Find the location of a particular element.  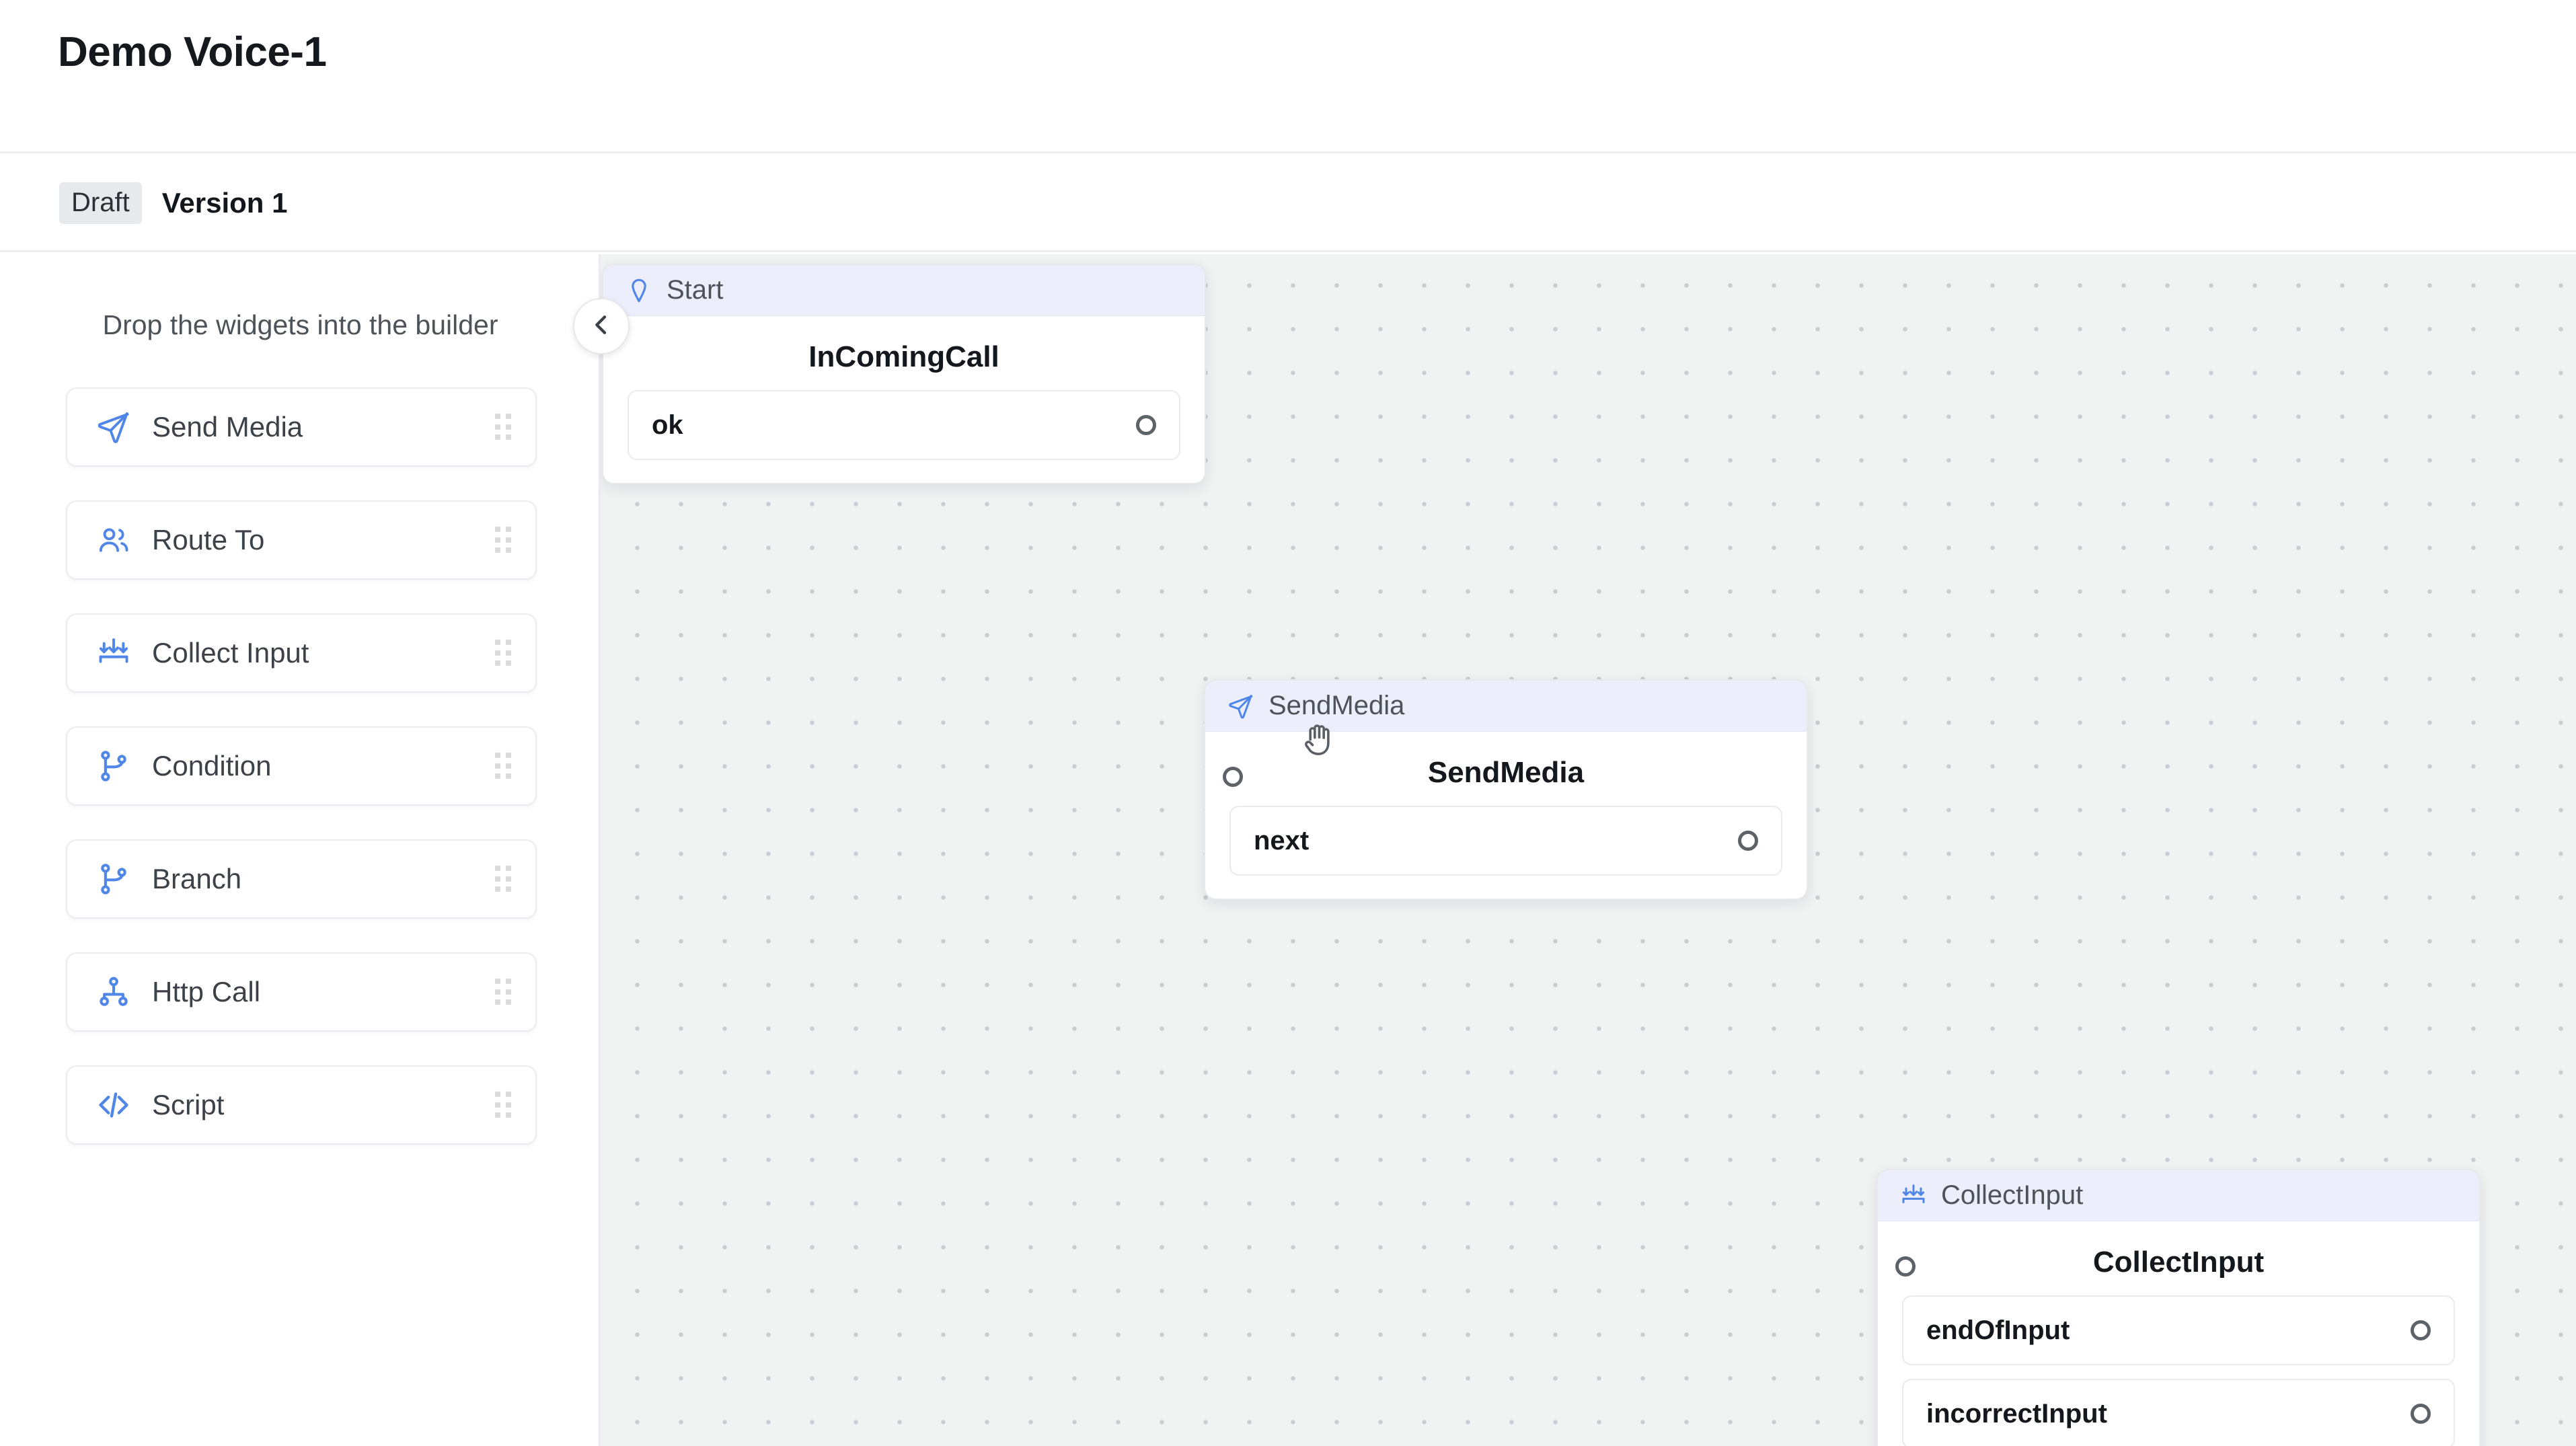

node-body: SendMedia next is located at coordinates (1506, 816).